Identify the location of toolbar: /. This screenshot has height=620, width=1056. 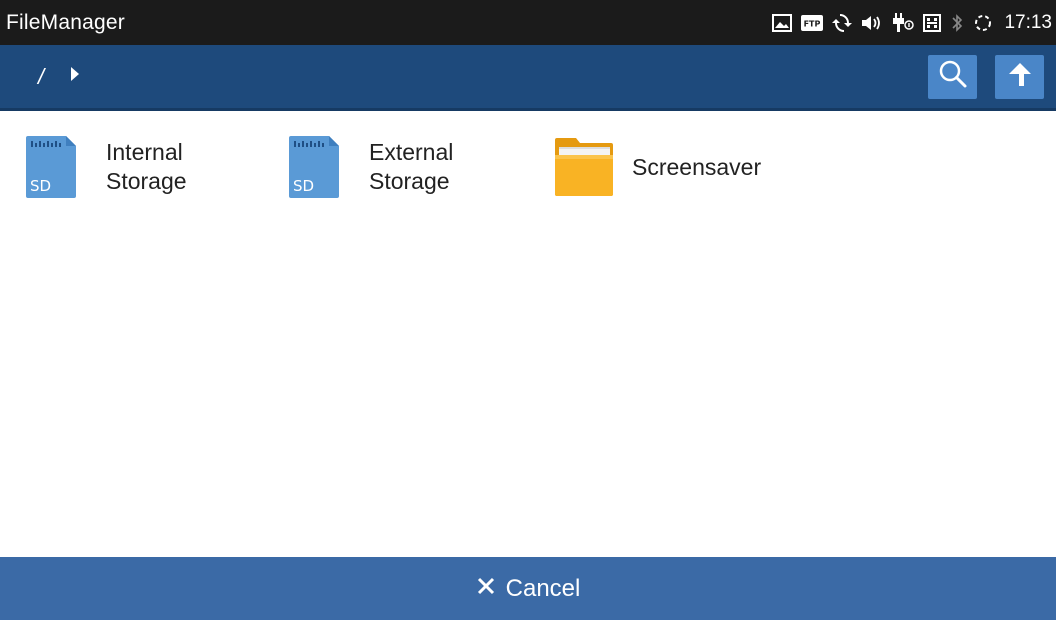
(528, 78).